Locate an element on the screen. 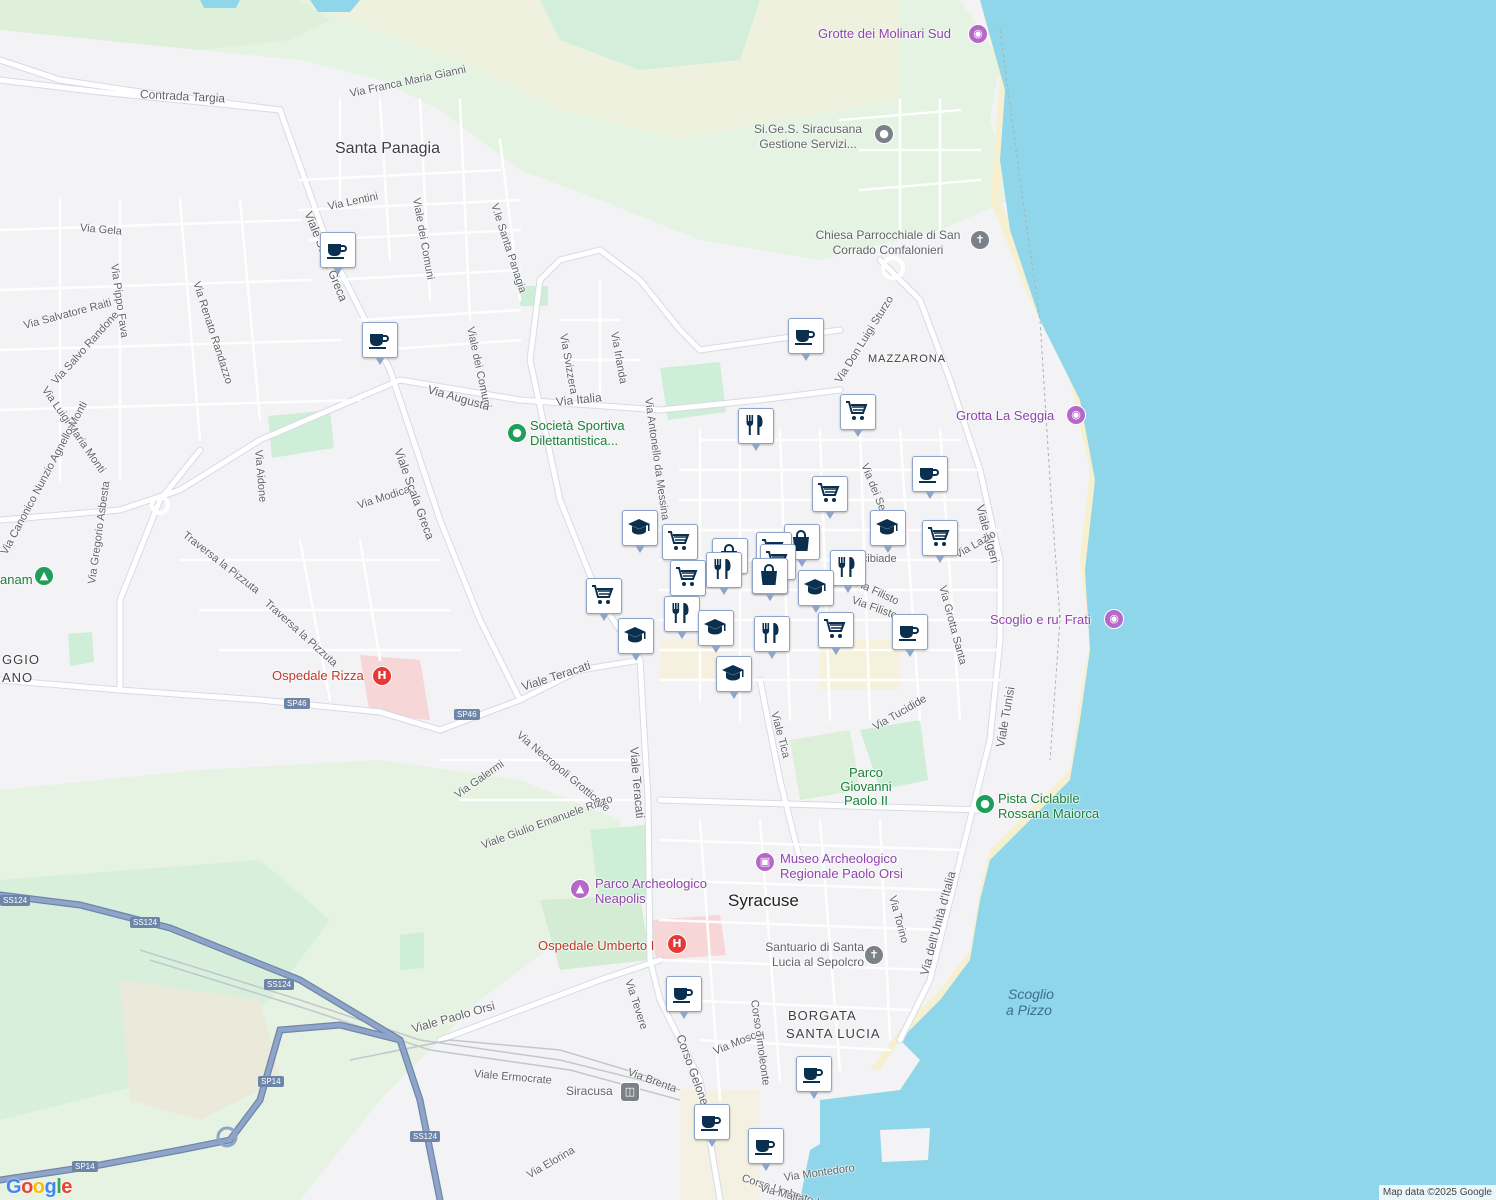 This screenshot has width=1496, height=1200. shopping-bag-icon is located at coordinates (769, 574).